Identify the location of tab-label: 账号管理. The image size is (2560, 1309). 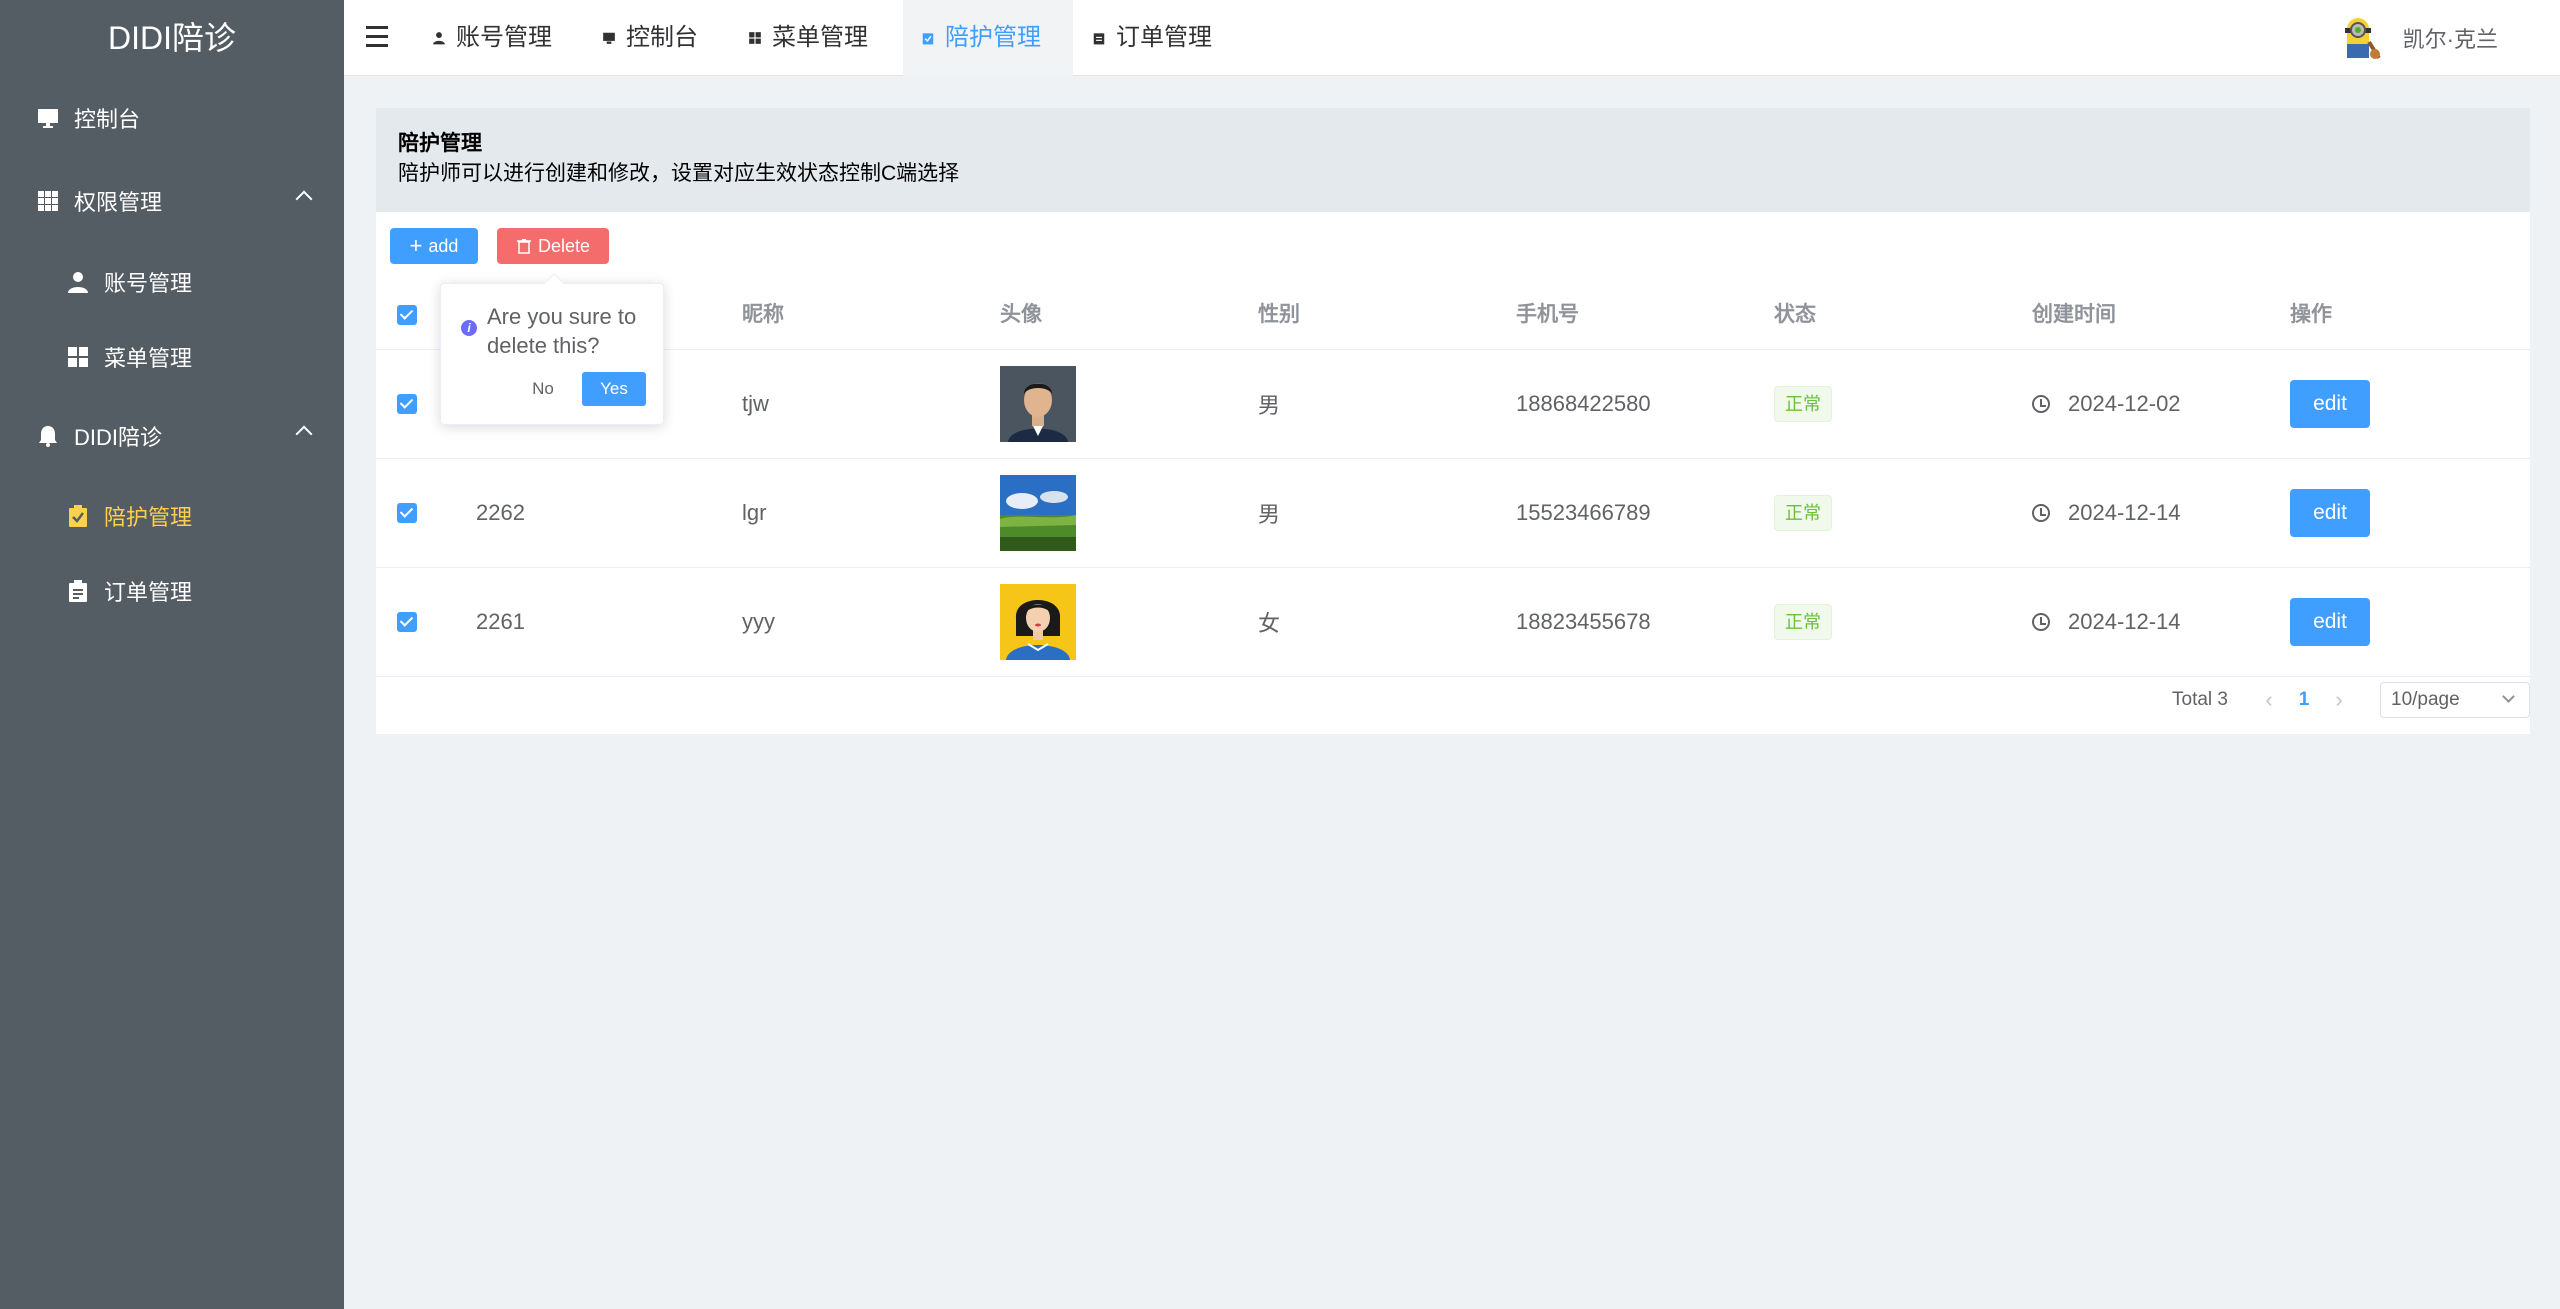
(504, 37).